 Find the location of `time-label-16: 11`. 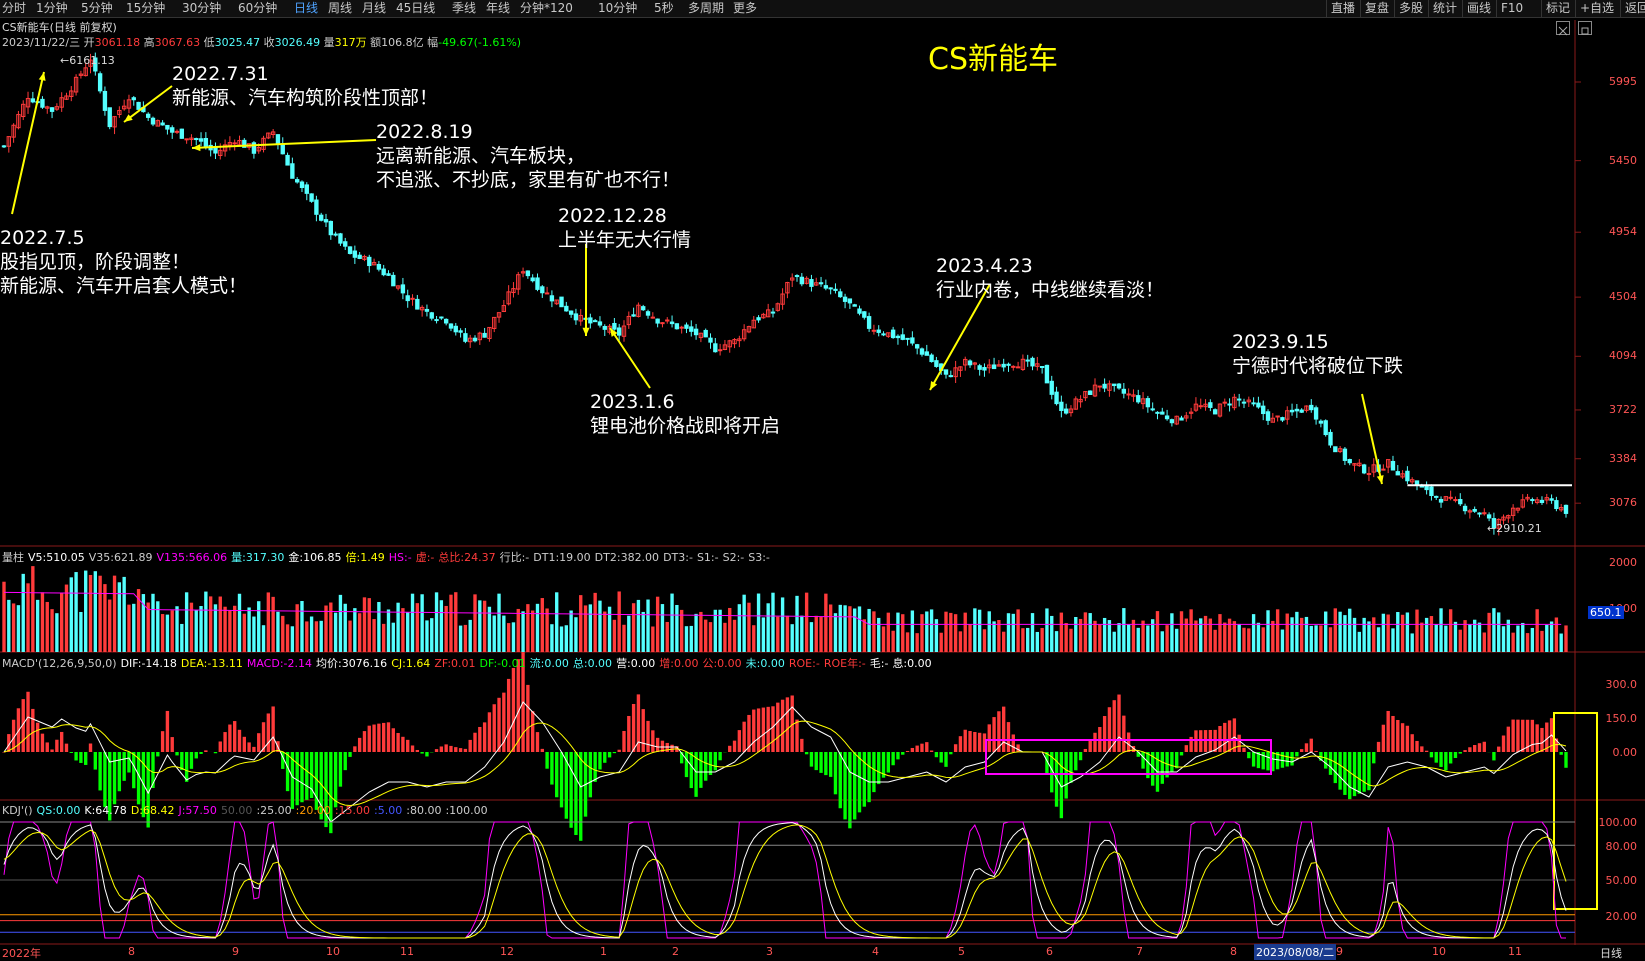

time-label-16: 11 is located at coordinates (1515, 951).